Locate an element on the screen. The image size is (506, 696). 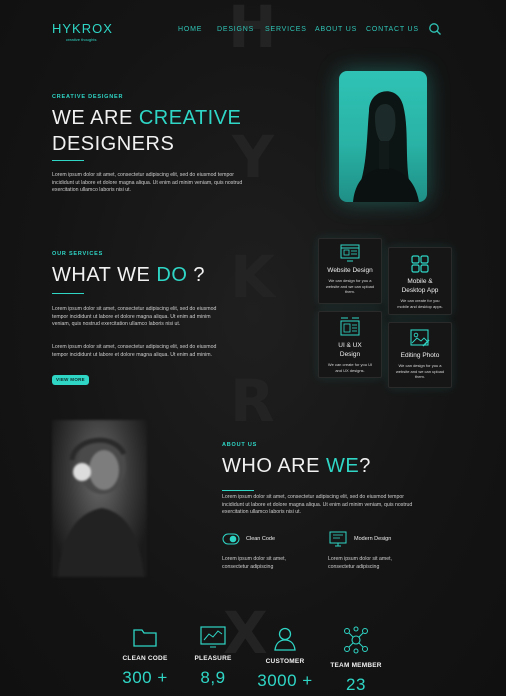
nav-services: SERVICES is located at coordinates (286, 29).